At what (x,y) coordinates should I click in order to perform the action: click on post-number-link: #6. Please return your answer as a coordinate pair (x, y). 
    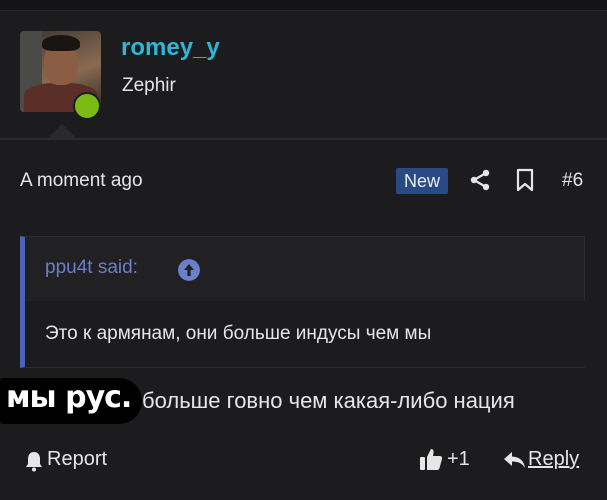
    Looking at the image, I should click on (572, 181).